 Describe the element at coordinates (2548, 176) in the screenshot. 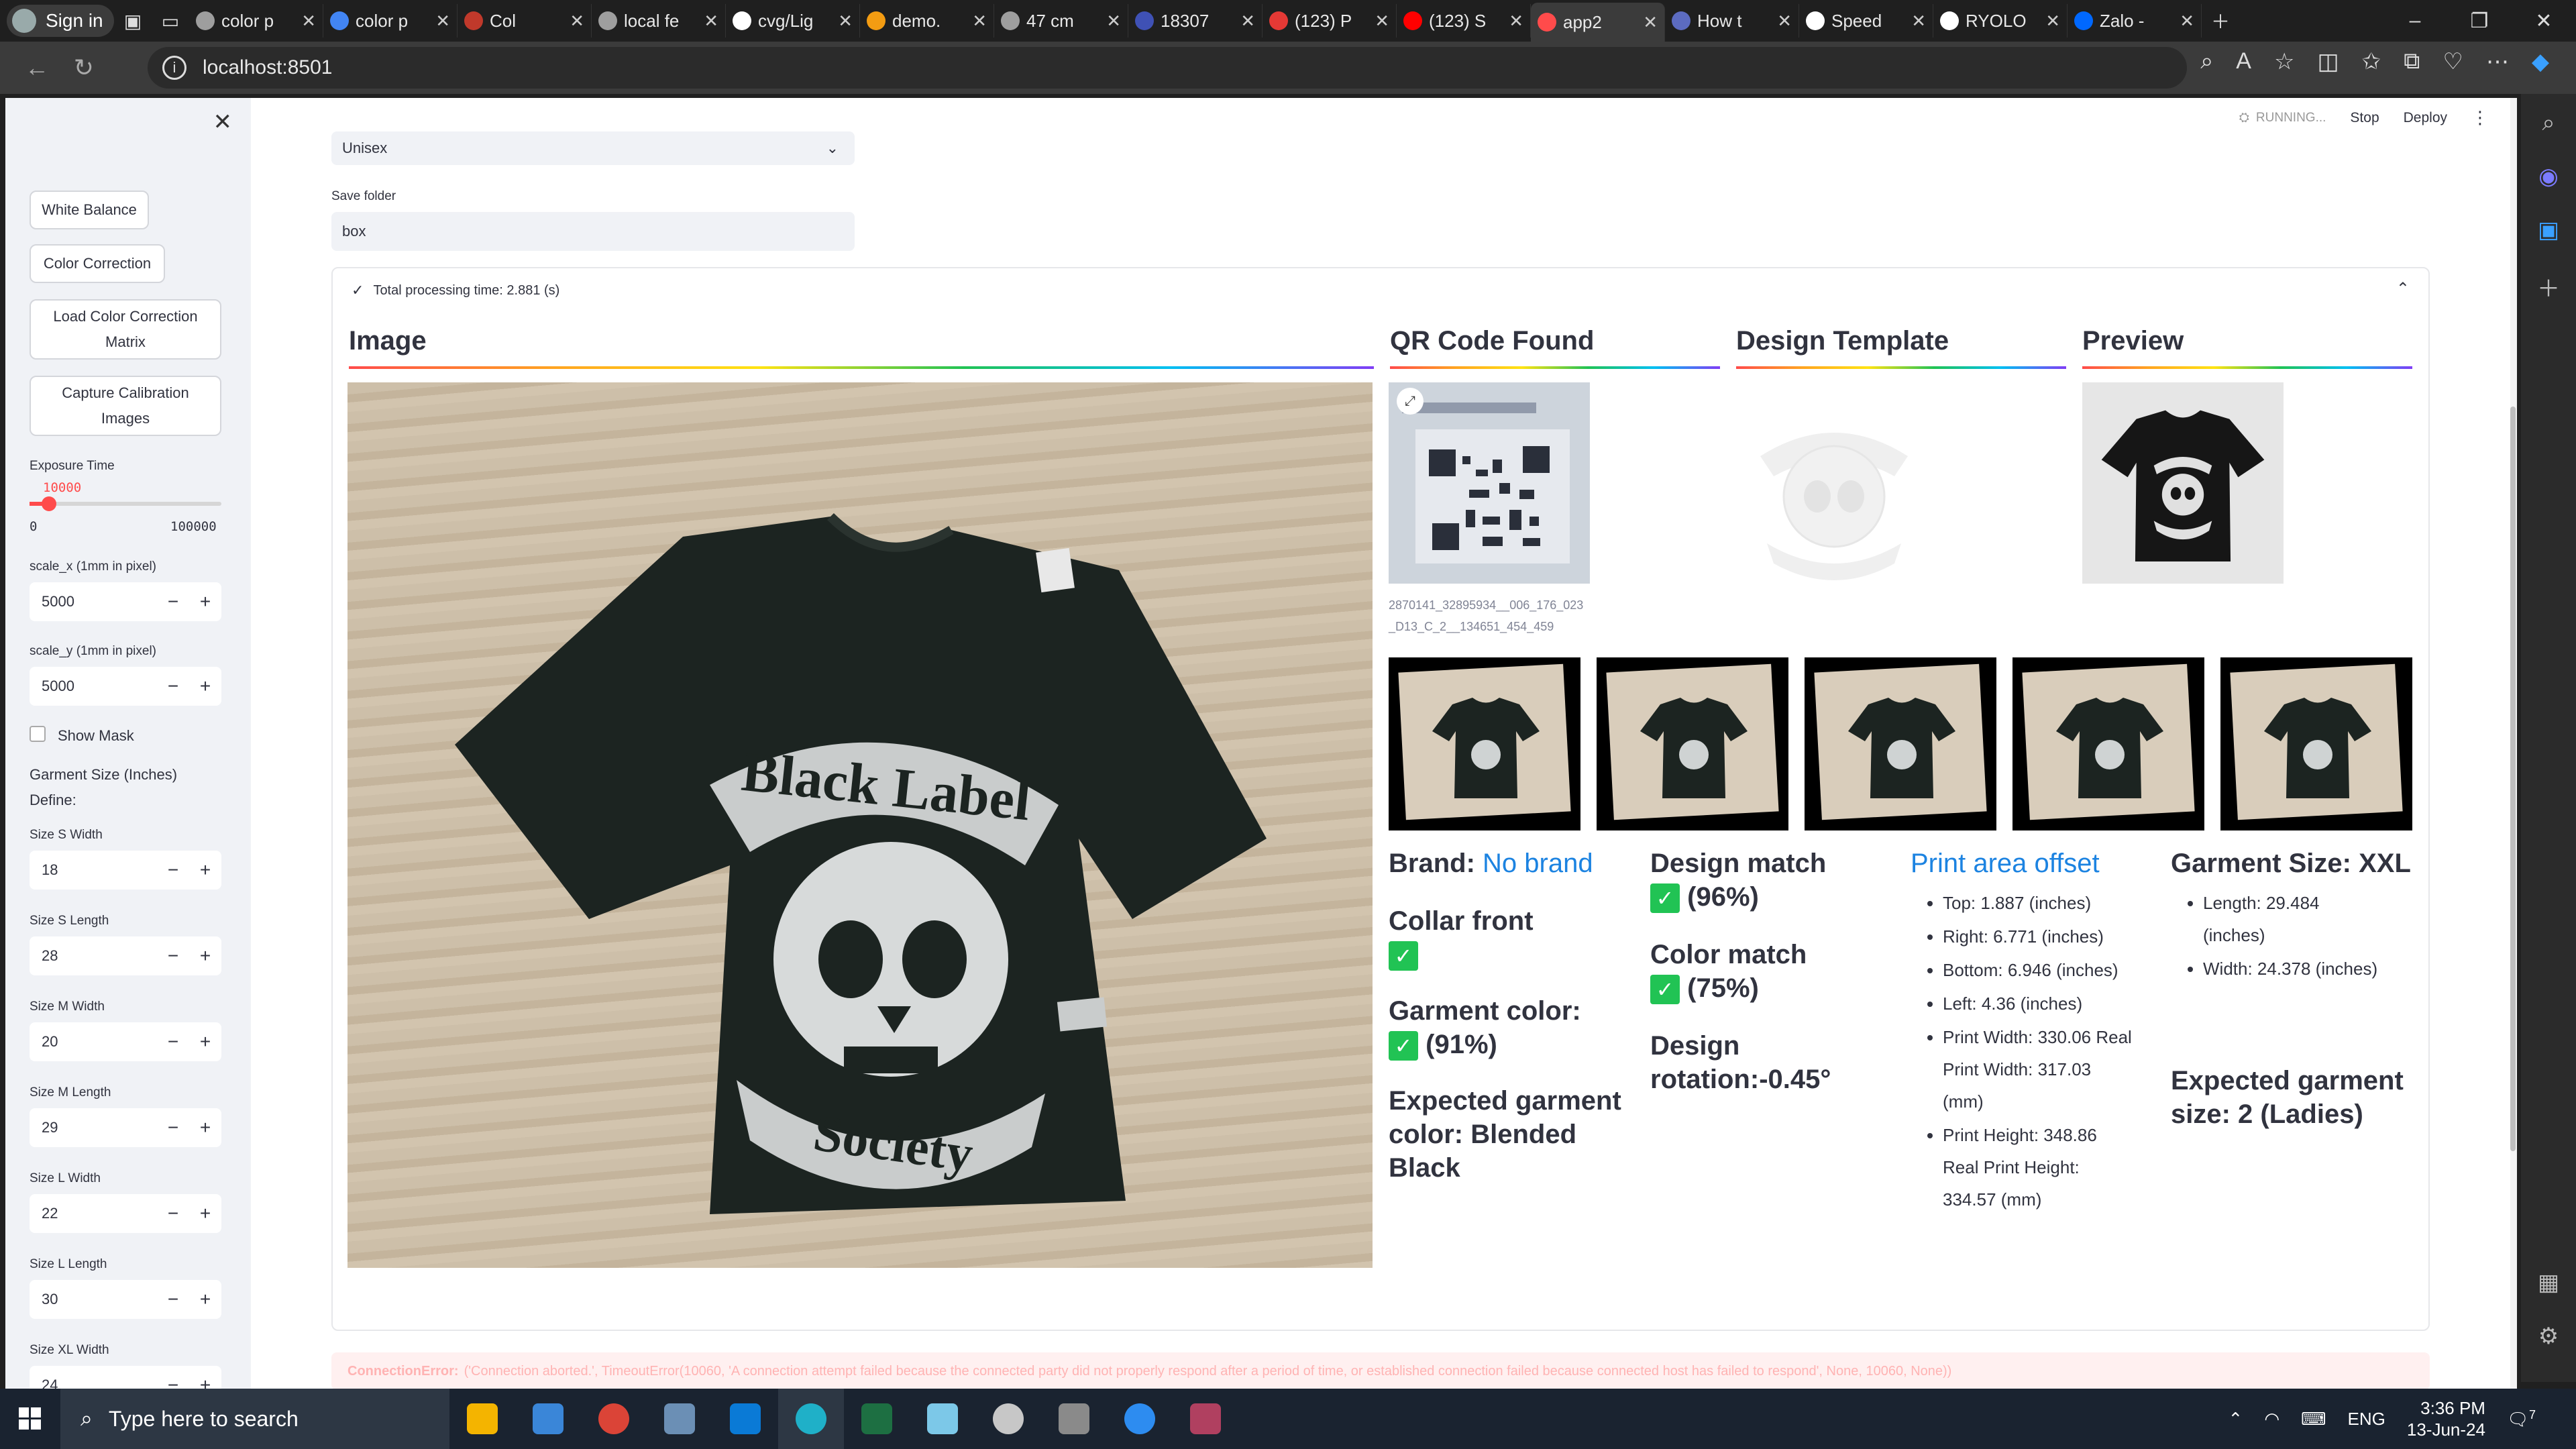

I see `copilot-sidebar-icon: ◉` at that location.